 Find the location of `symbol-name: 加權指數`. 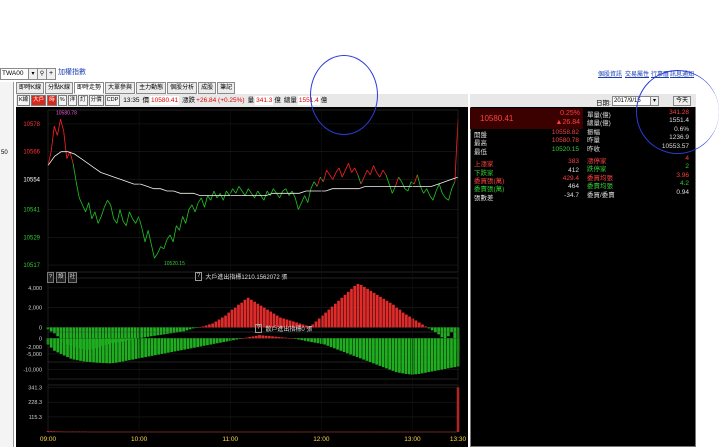

symbol-name: 加權指數 is located at coordinates (72, 72).